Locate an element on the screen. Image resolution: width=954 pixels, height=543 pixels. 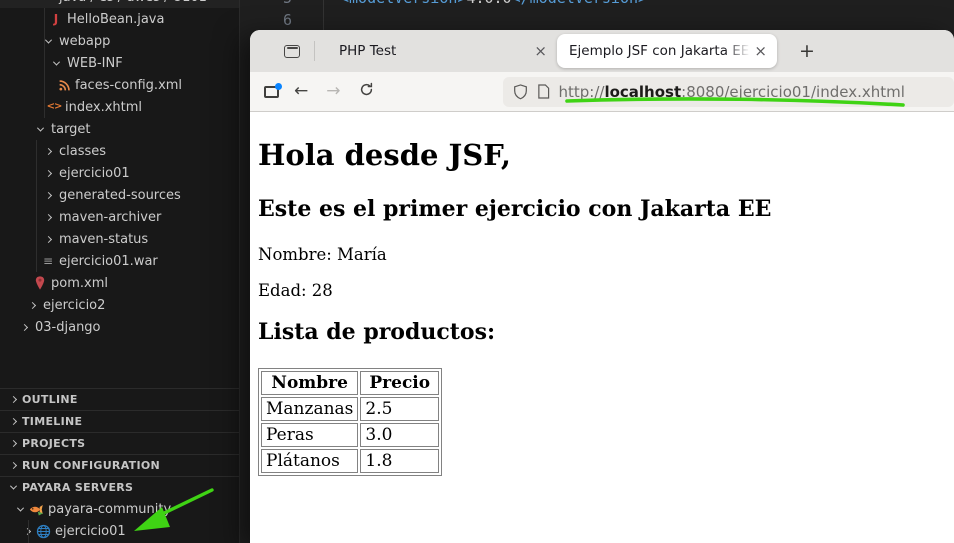
code-file-icon: <> is located at coordinates (54, 106).